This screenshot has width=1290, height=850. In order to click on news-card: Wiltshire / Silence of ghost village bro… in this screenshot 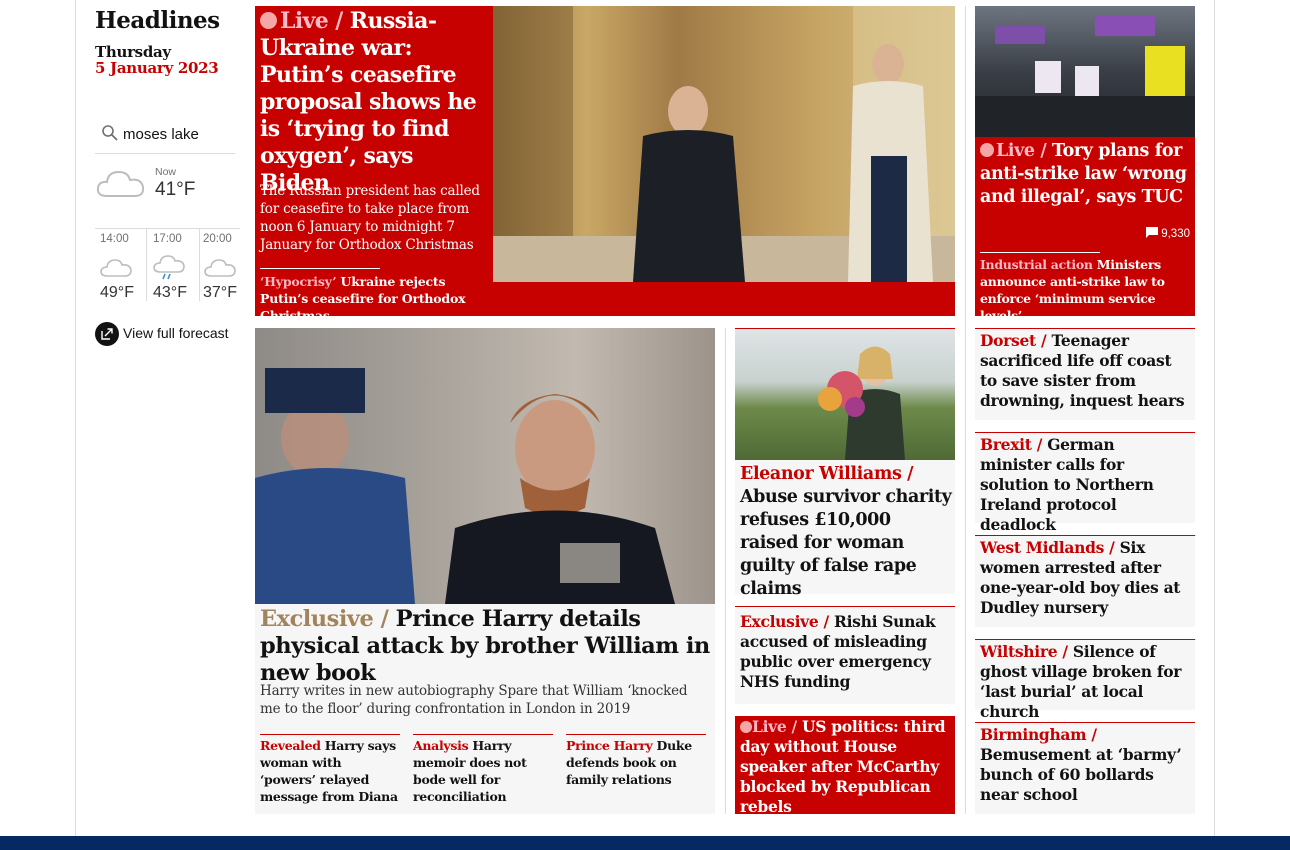, I will do `click(1085, 680)`.